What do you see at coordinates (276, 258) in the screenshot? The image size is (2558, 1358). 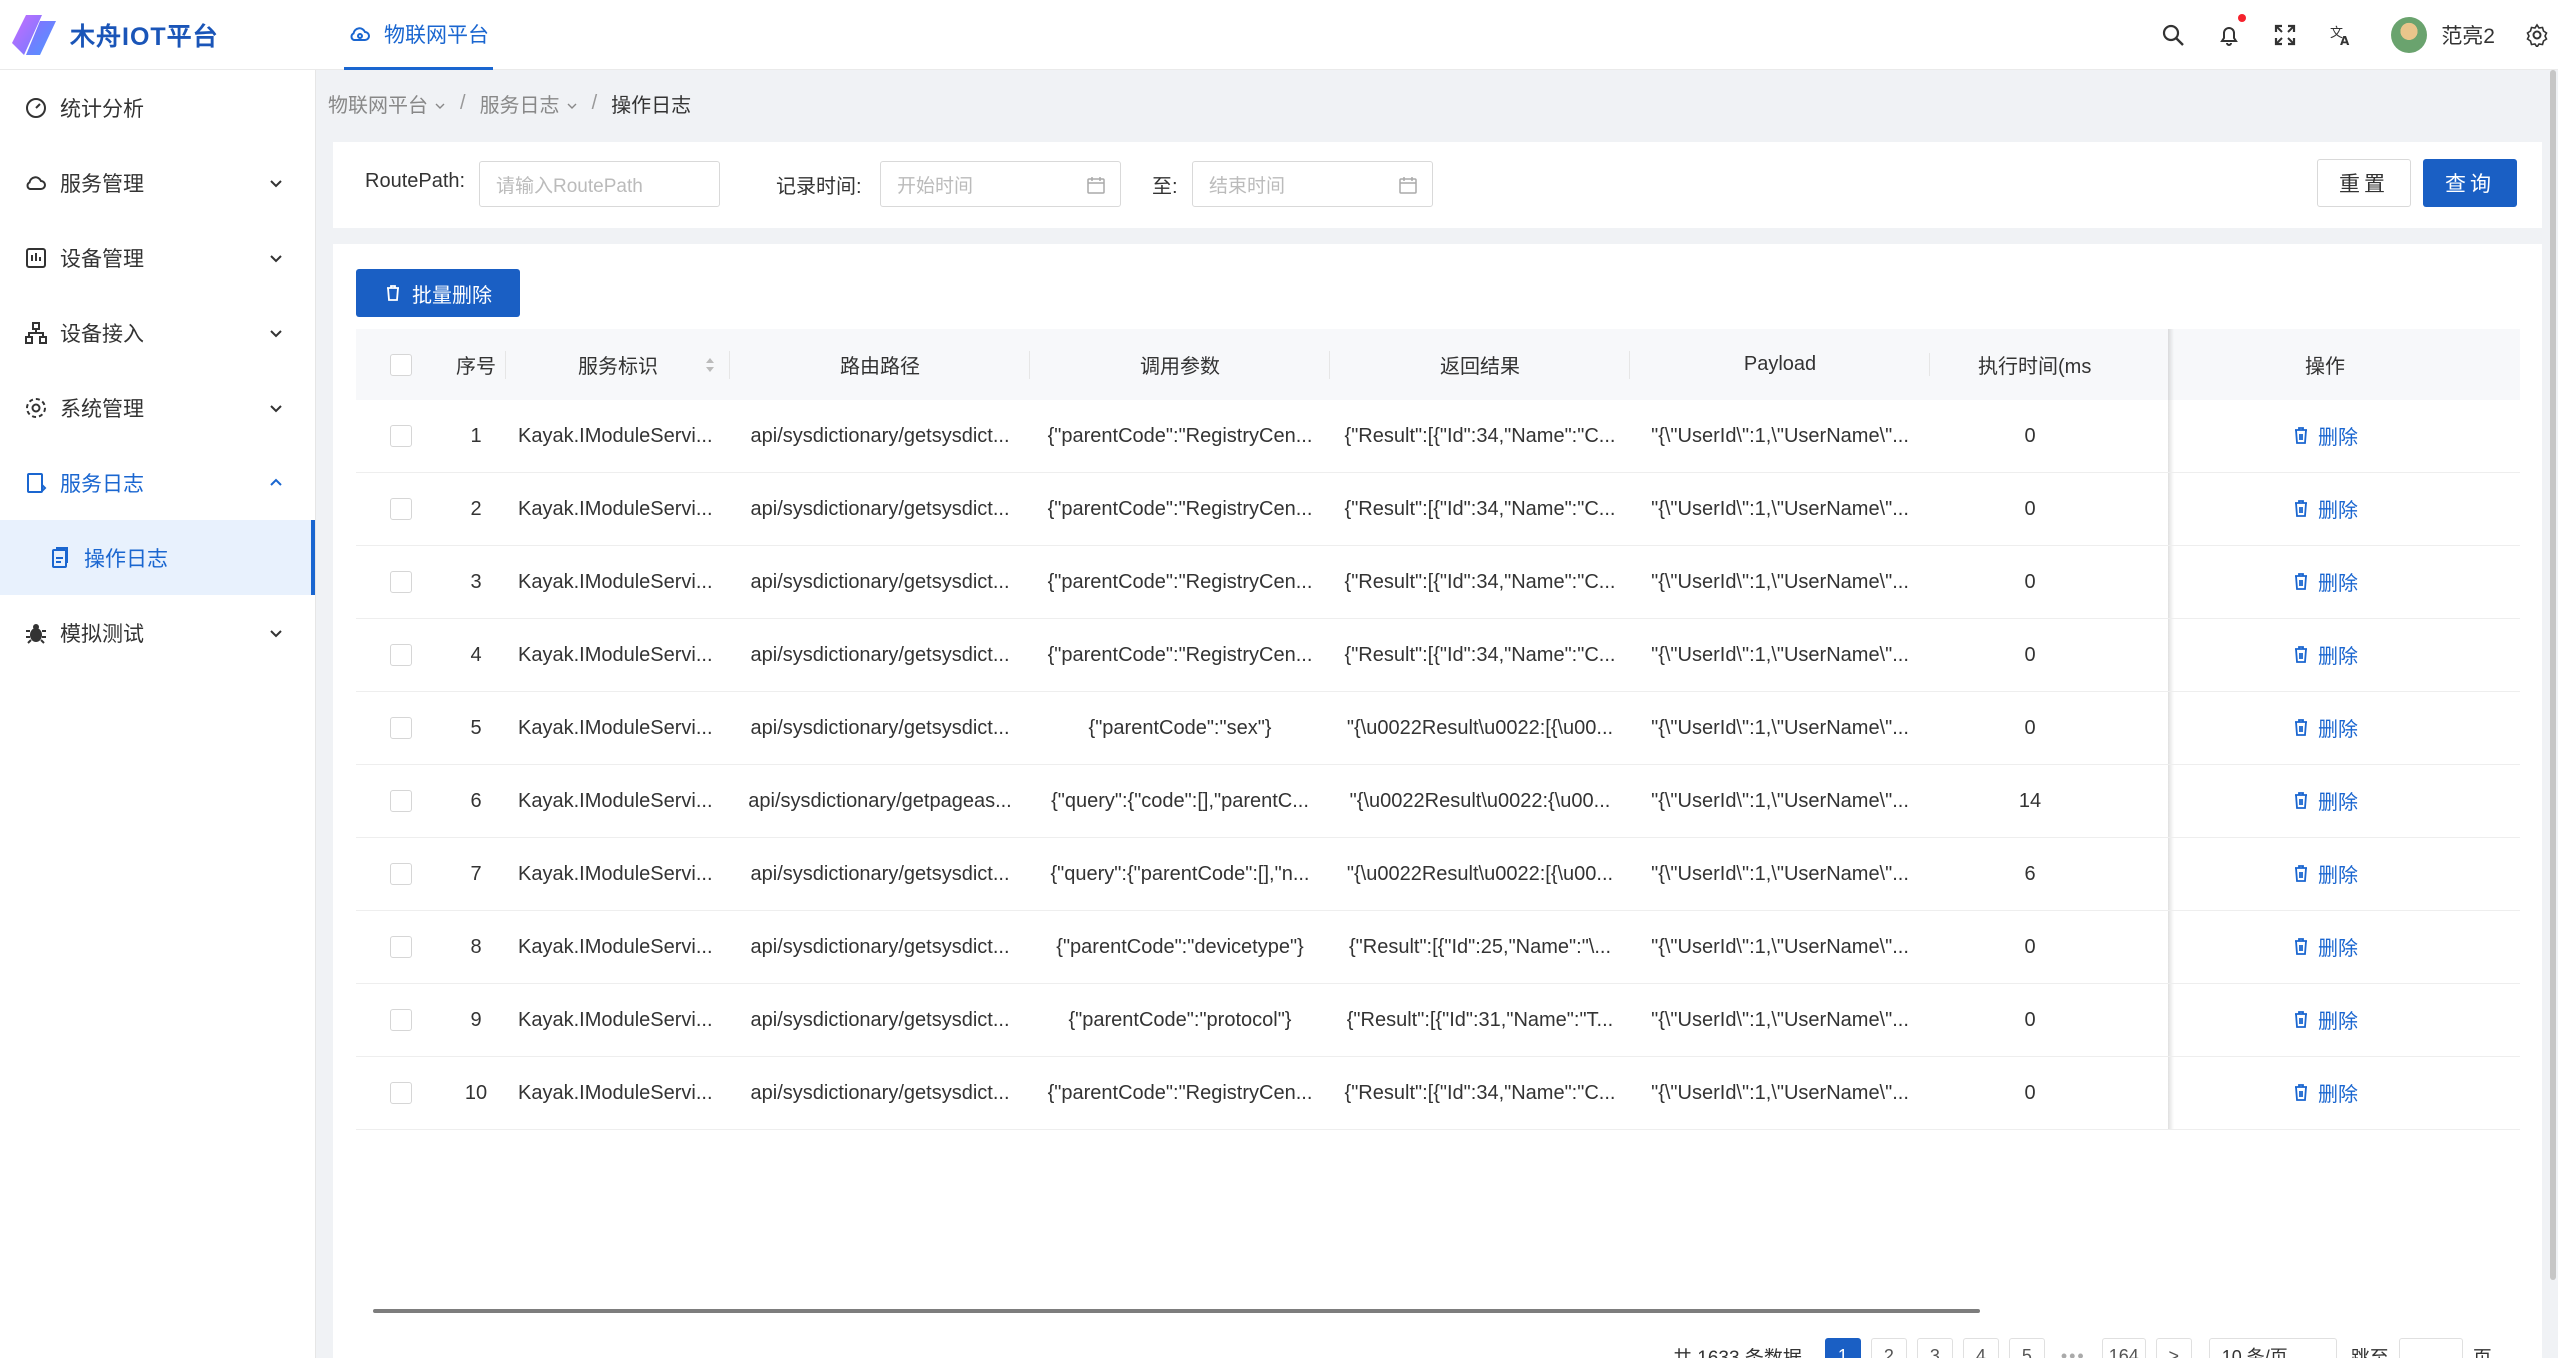 I see `chevron-down-icon` at bounding box center [276, 258].